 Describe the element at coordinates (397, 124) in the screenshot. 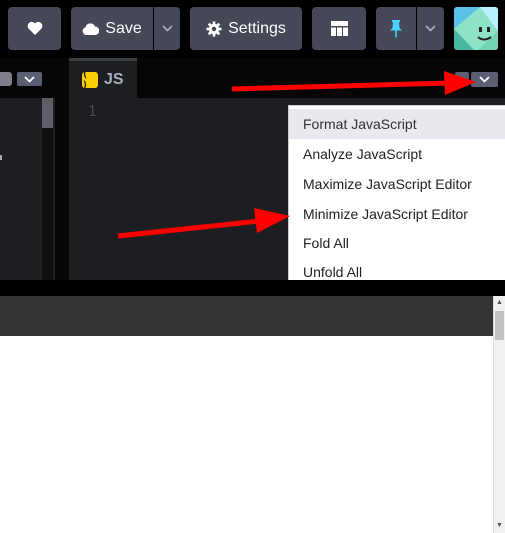

I see `menu-item-format-javascript: Format JavaScript` at that location.